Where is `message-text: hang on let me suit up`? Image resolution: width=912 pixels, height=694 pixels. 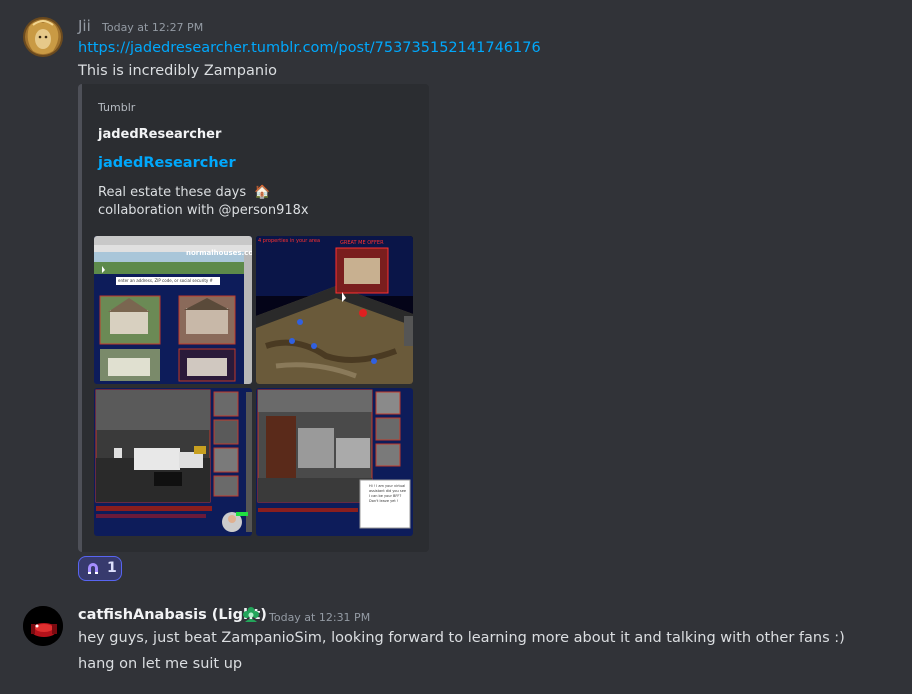 message-text: hang on let me suit up is located at coordinates (160, 664).